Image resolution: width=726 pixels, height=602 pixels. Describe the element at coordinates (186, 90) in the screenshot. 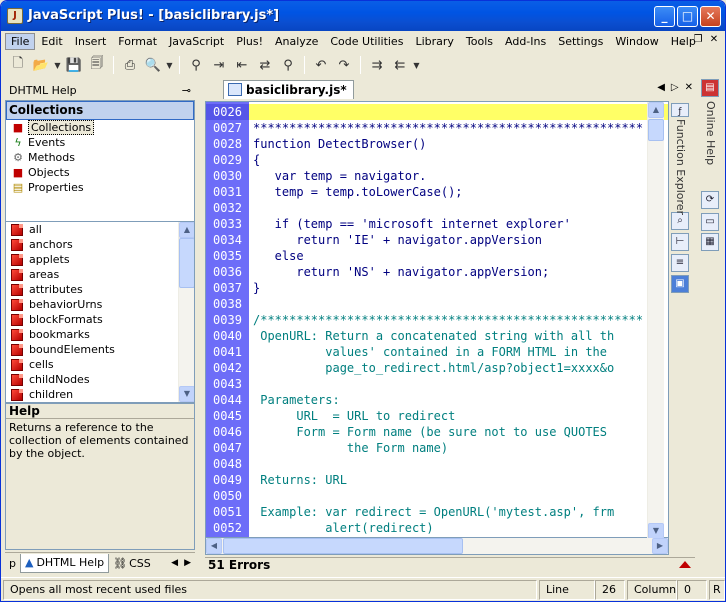

I see `pushpin-icon: ⊸` at that location.